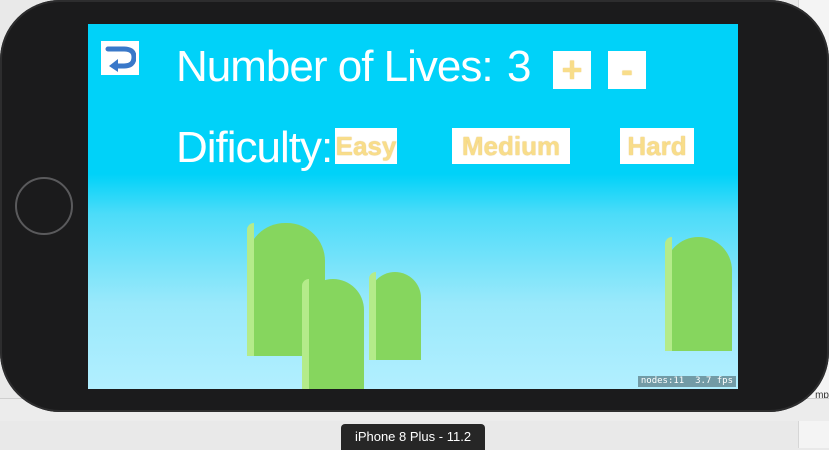  Describe the element at coordinates (511, 146) in the screenshot. I see `difficulty-medium-button: Medium` at that location.